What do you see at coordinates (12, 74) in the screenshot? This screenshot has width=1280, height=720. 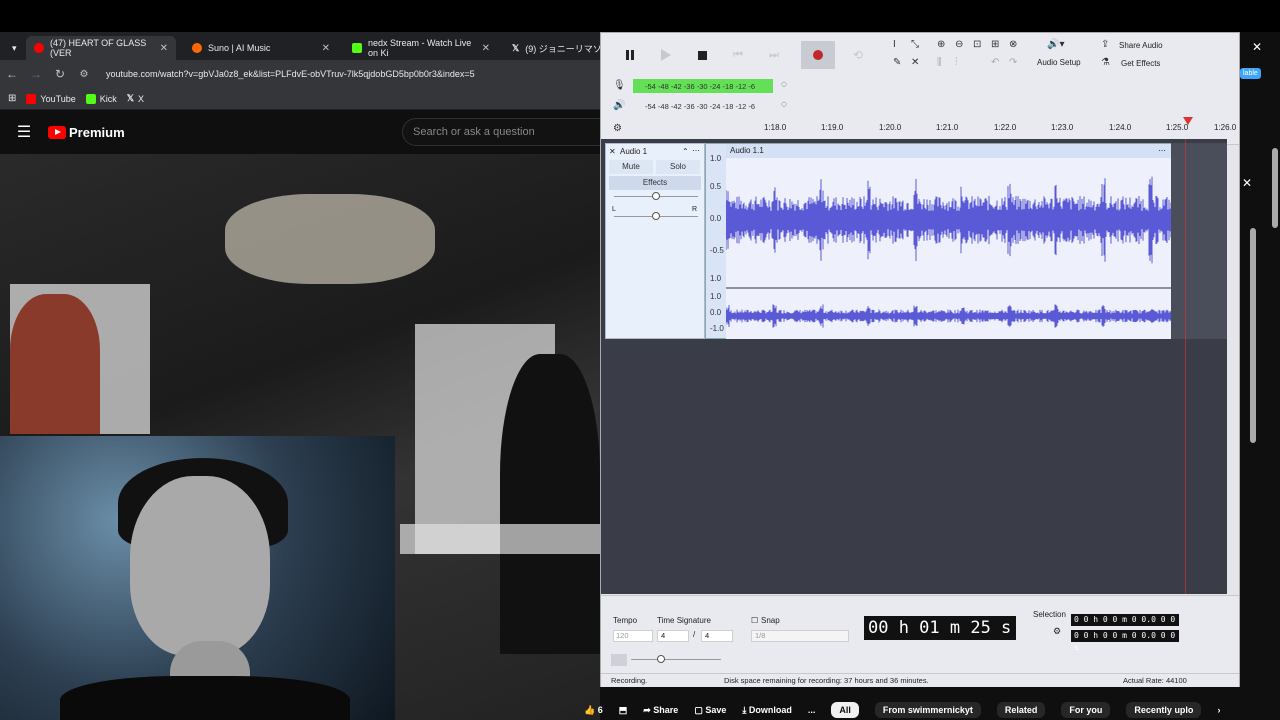 I see `back-icon: ←` at bounding box center [12, 74].